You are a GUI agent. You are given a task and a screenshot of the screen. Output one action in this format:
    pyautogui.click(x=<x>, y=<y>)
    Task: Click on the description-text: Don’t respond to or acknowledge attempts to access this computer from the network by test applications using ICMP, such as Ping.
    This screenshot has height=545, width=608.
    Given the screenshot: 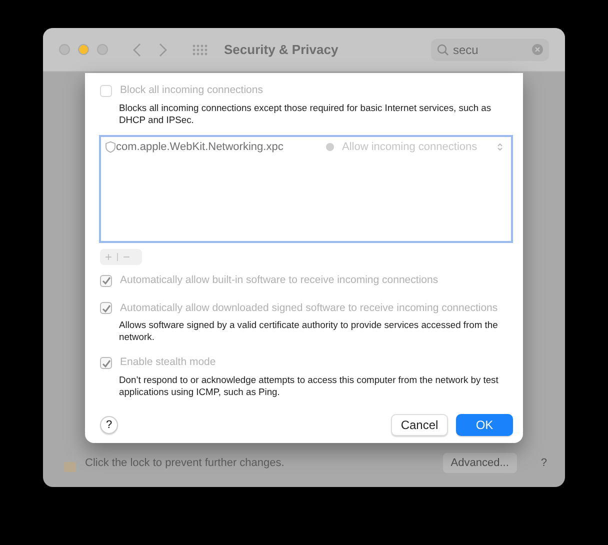 What is the action you would take?
    pyautogui.click(x=309, y=386)
    